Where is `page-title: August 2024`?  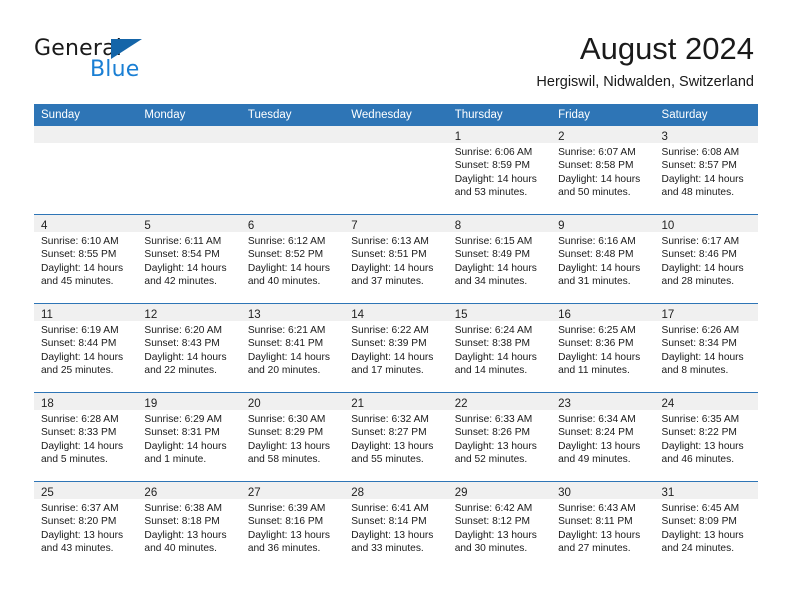 page-title: August 2024 is located at coordinates (666, 48).